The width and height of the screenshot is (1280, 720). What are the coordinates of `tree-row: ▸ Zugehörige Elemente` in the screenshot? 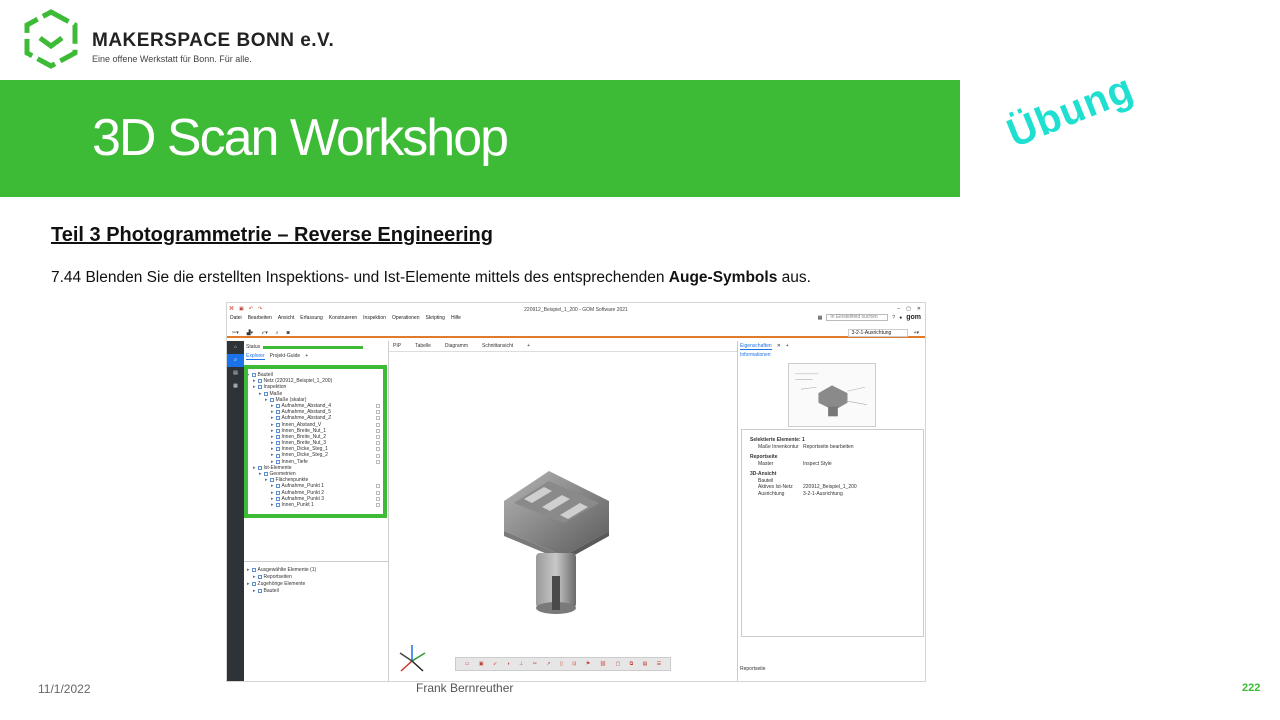 It's located at (314, 584).